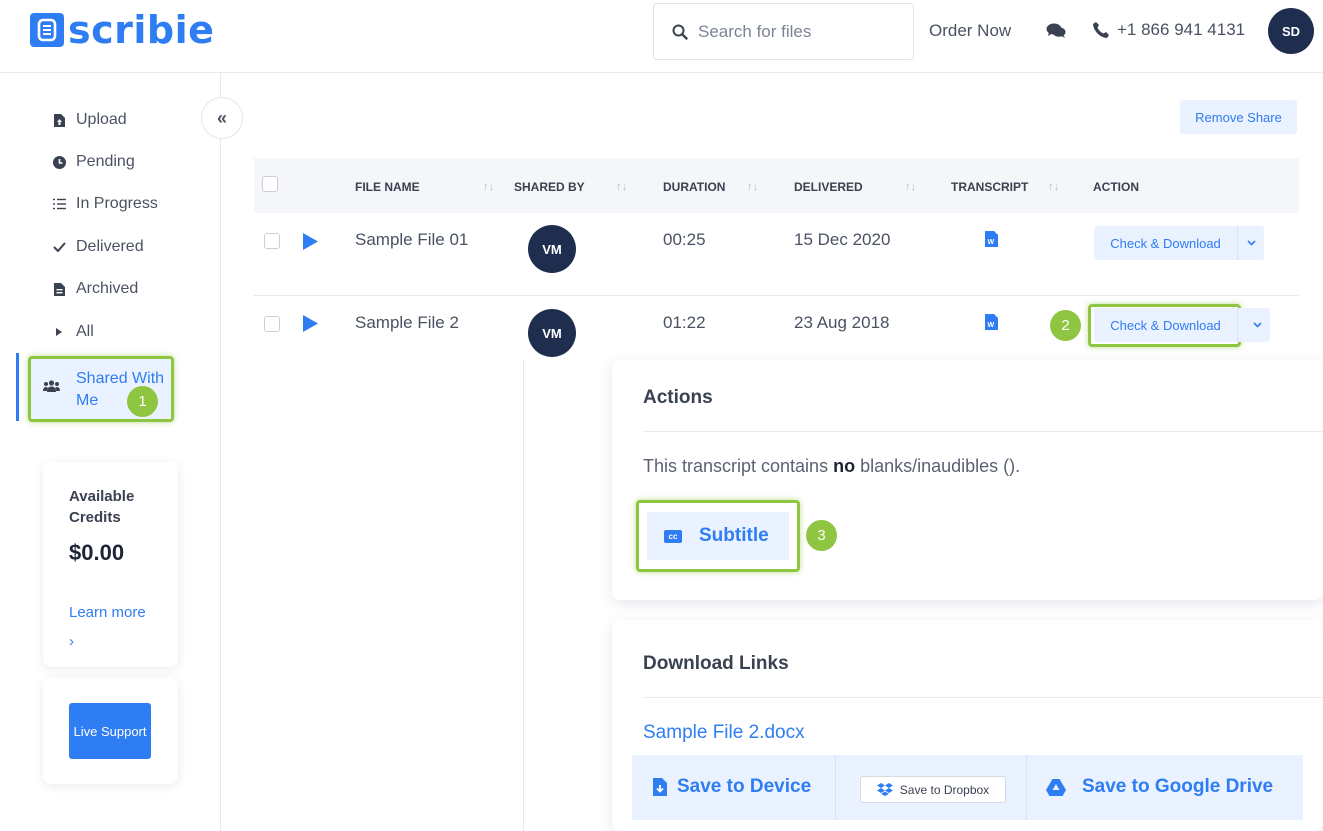  What do you see at coordinates (549, 187) in the screenshot?
I see `column-header-shared-by: SHARED BY` at bounding box center [549, 187].